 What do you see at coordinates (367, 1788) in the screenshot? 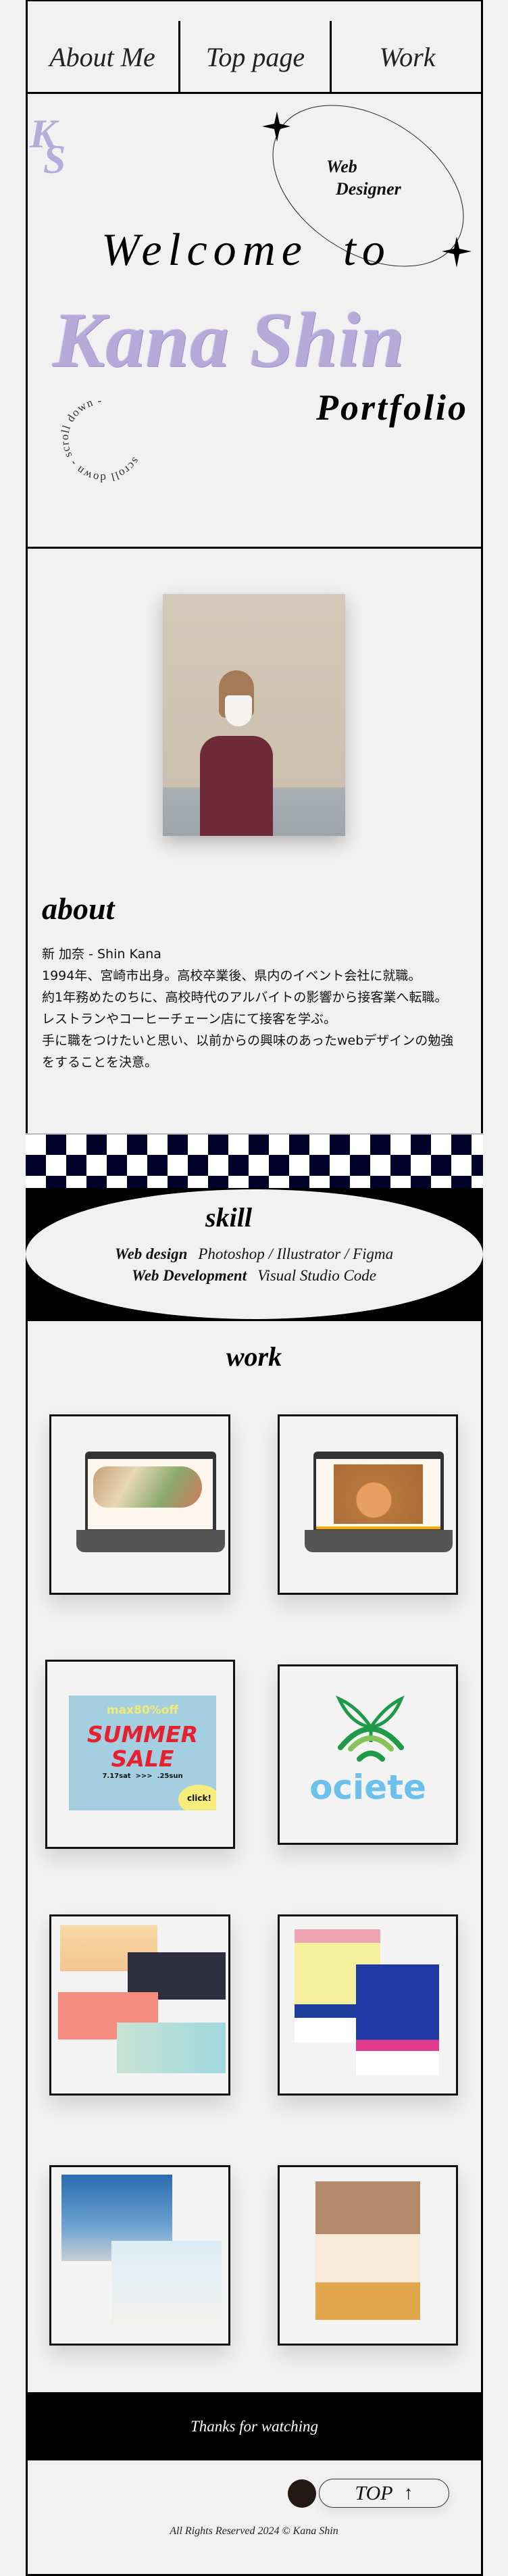
I see `ociete-logo-text: ociete` at bounding box center [367, 1788].